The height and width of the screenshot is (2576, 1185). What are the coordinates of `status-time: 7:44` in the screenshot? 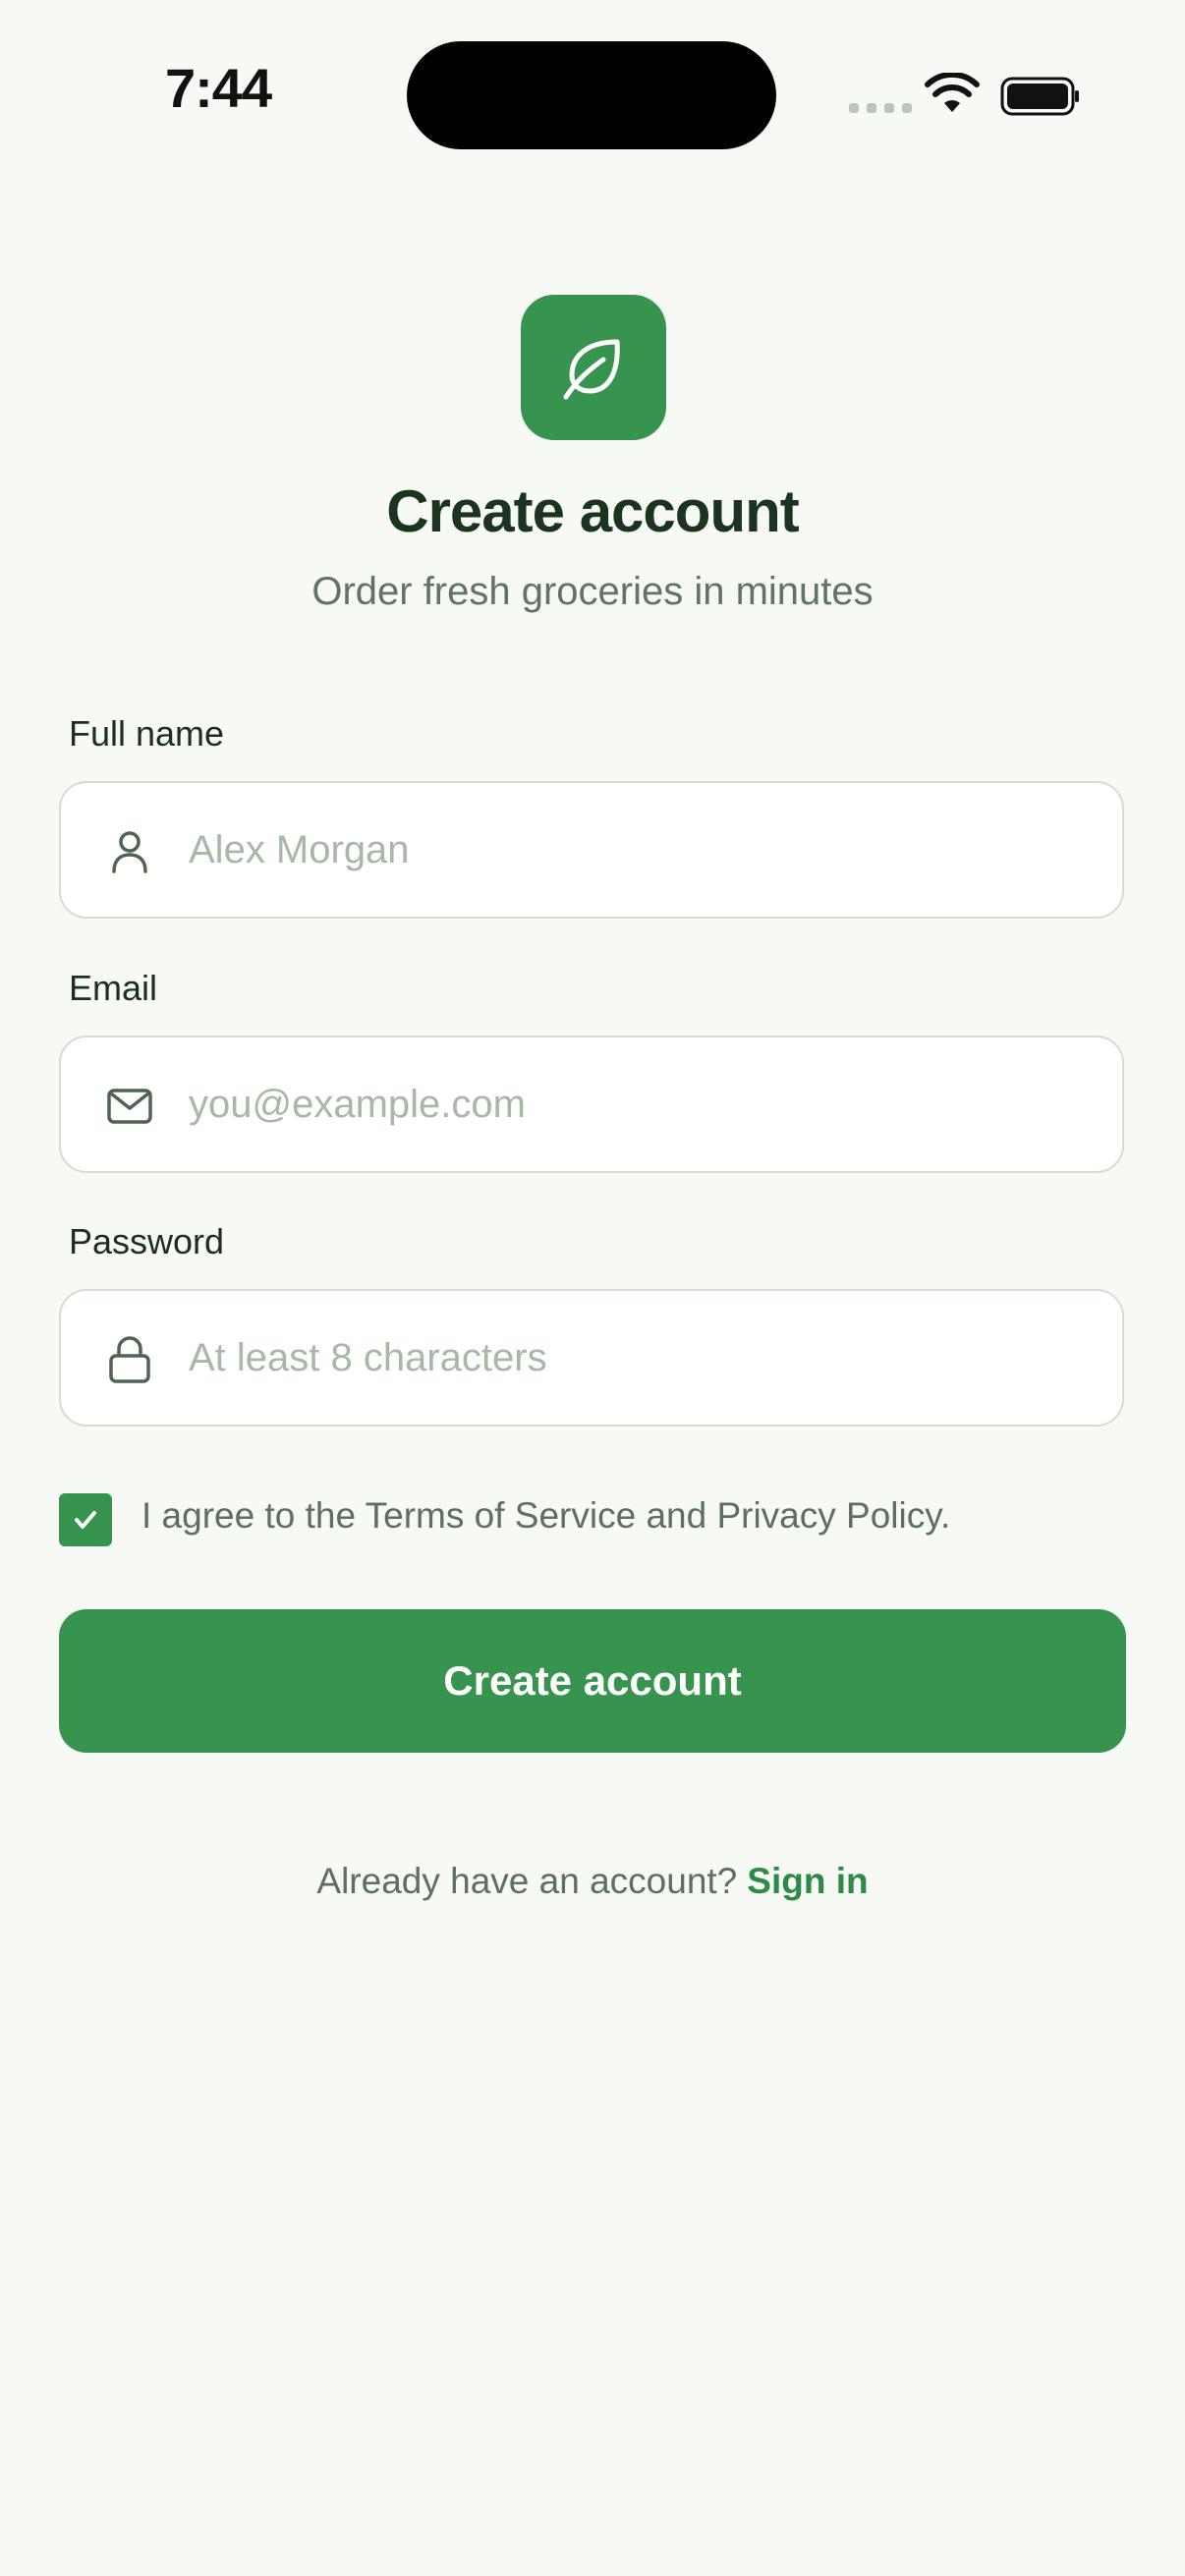 It's located at (219, 88).